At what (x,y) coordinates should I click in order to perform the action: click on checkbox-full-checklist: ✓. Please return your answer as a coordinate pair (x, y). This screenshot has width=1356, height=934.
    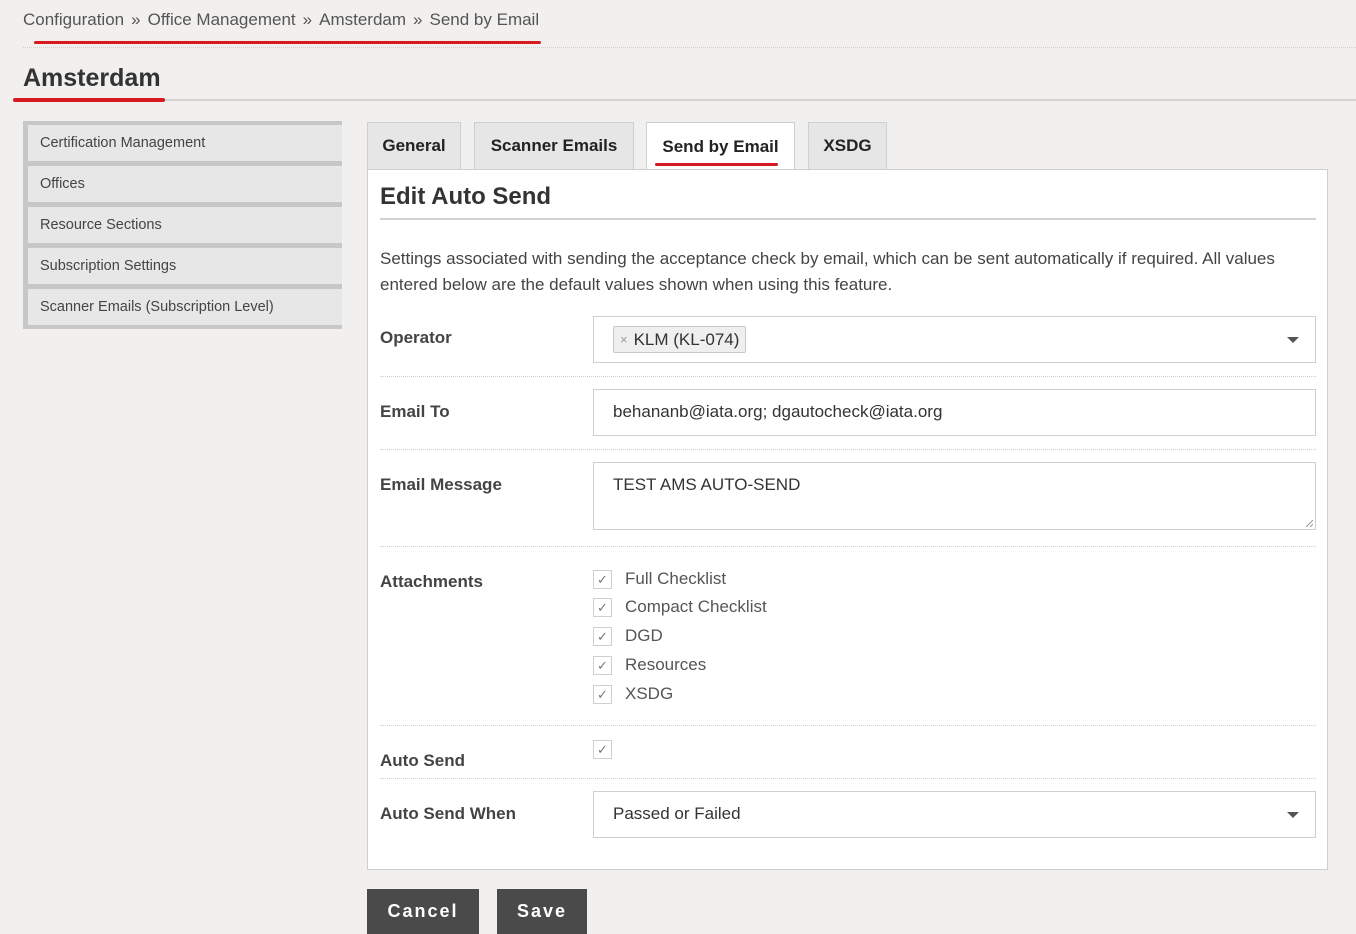
    Looking at the image, I should click on (602, 579).